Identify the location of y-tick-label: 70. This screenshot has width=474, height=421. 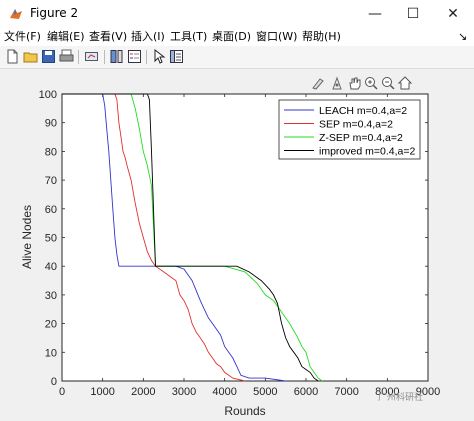
(51, 181).